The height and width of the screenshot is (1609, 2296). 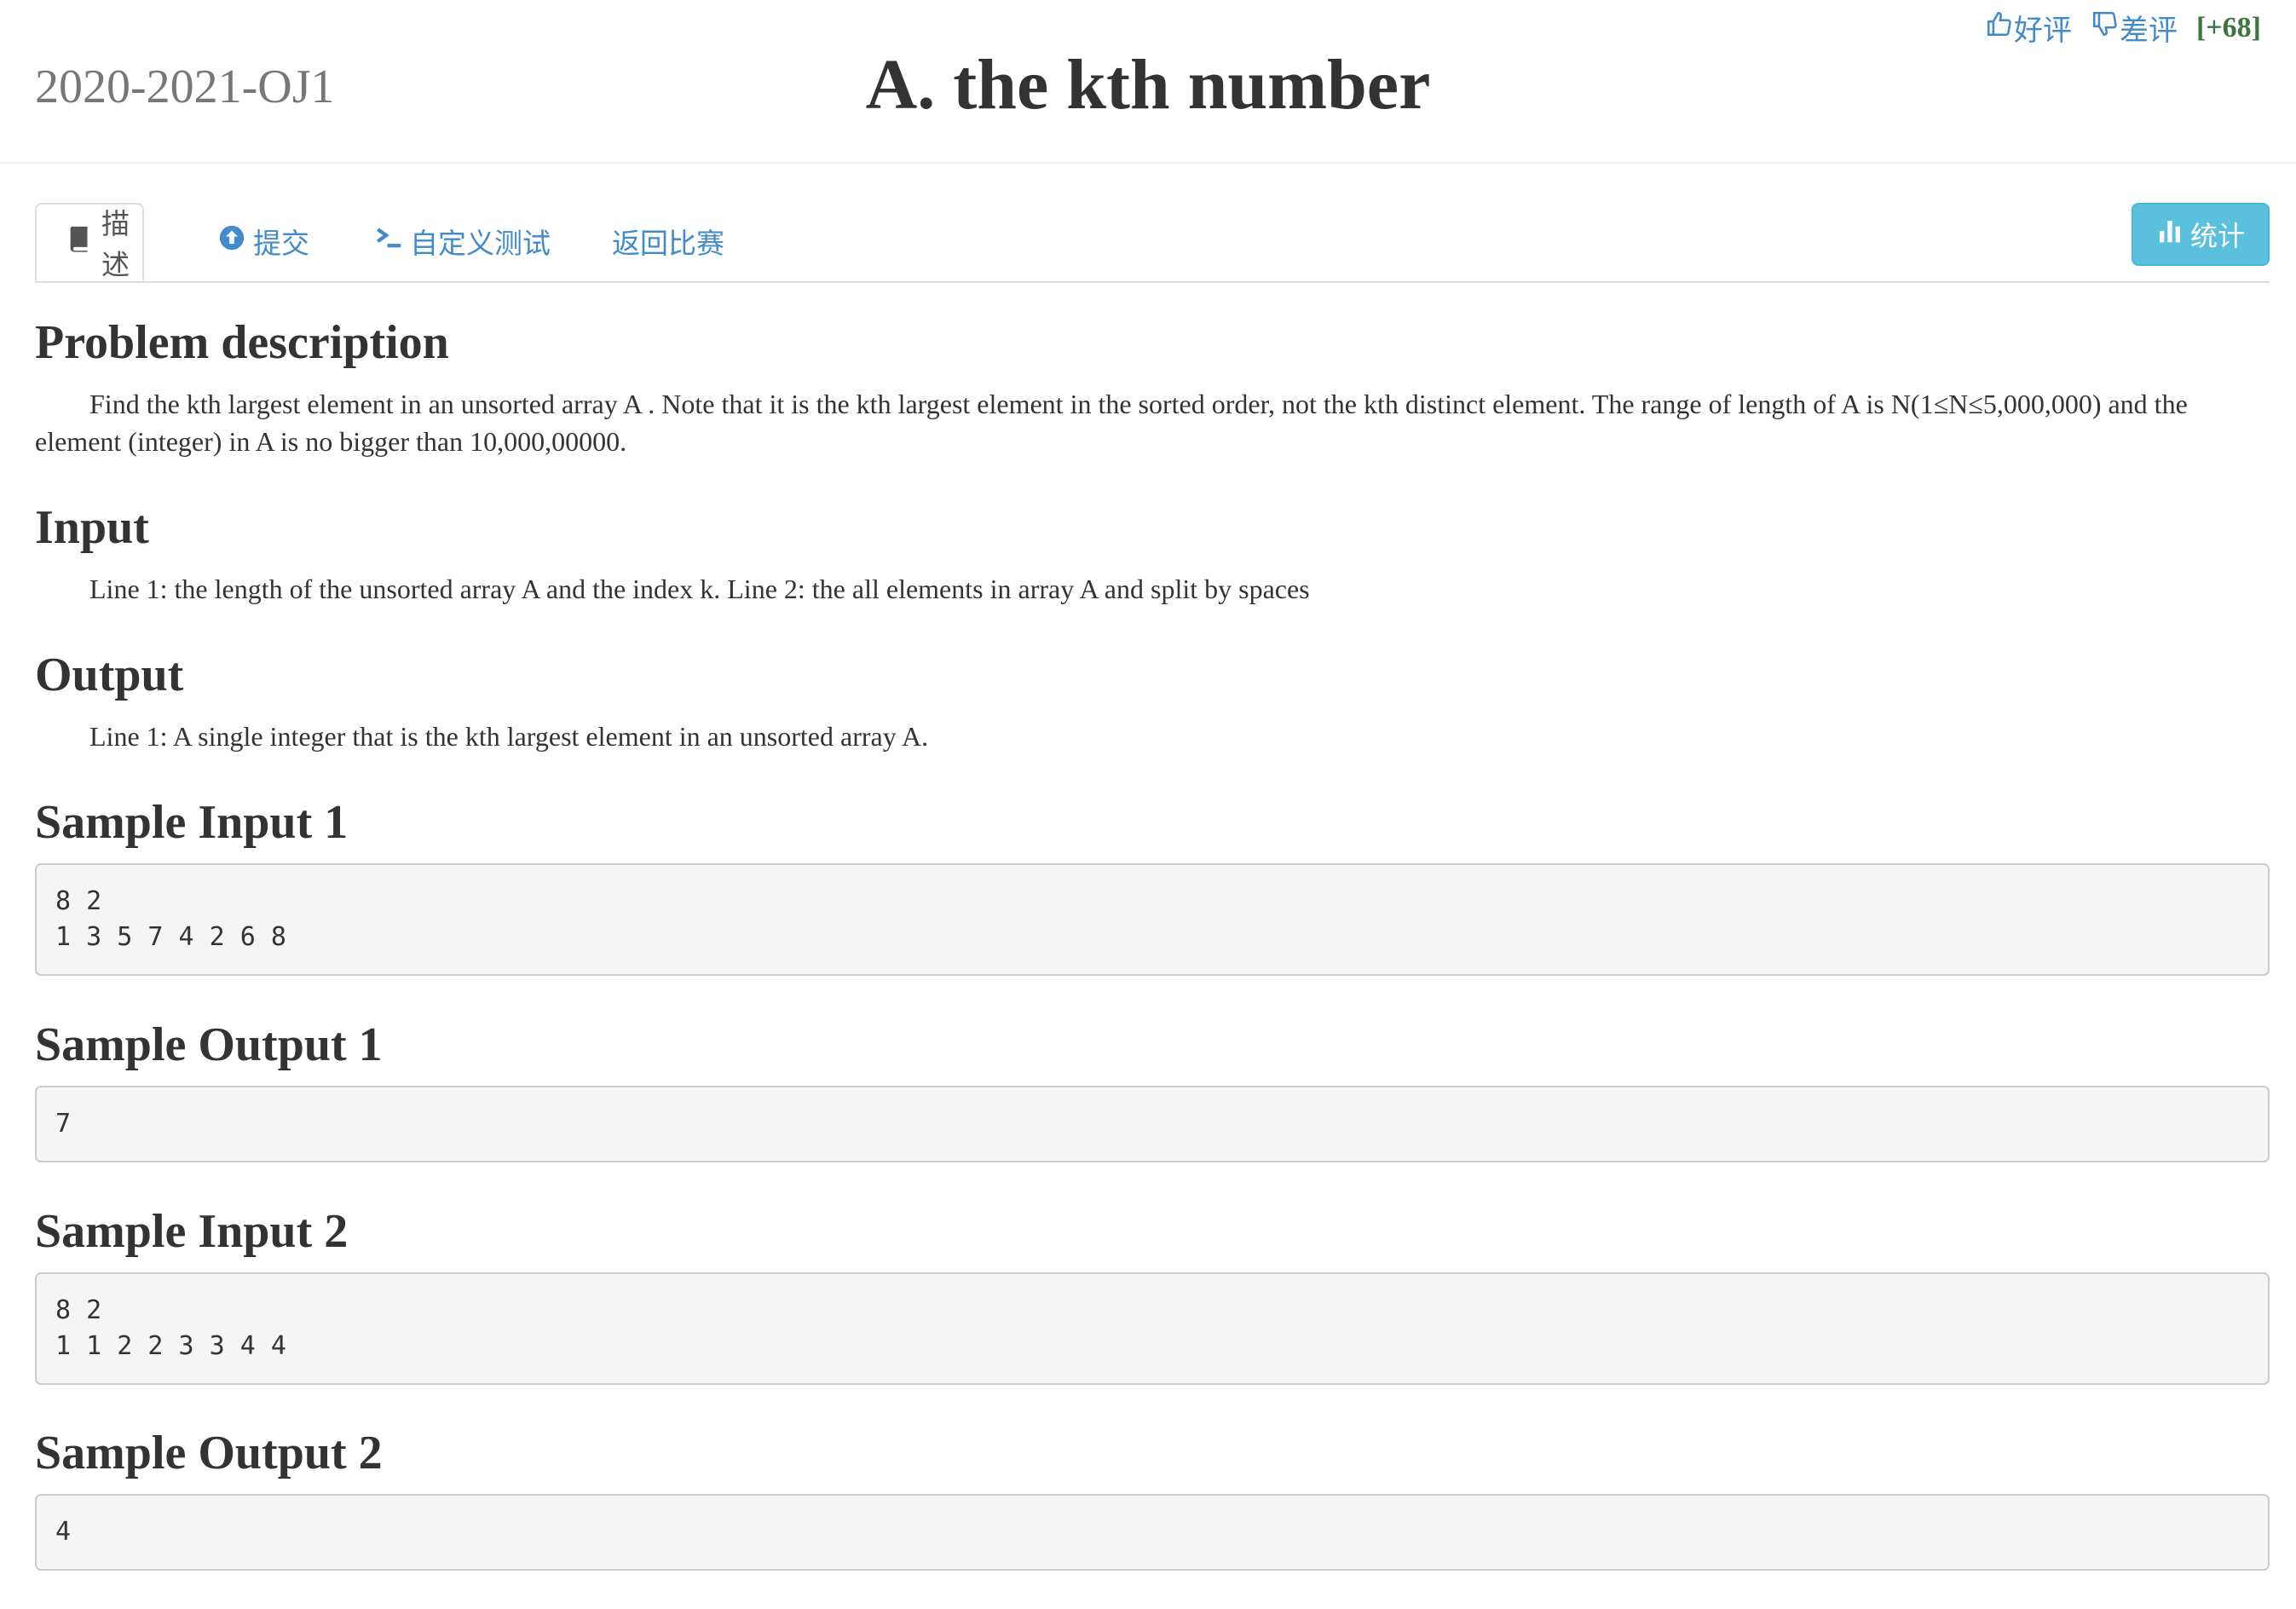 What do you see at coordinates (116, 244) in the screenshot?
I see `tab-label: 描述` at bounding box center [116, 244].